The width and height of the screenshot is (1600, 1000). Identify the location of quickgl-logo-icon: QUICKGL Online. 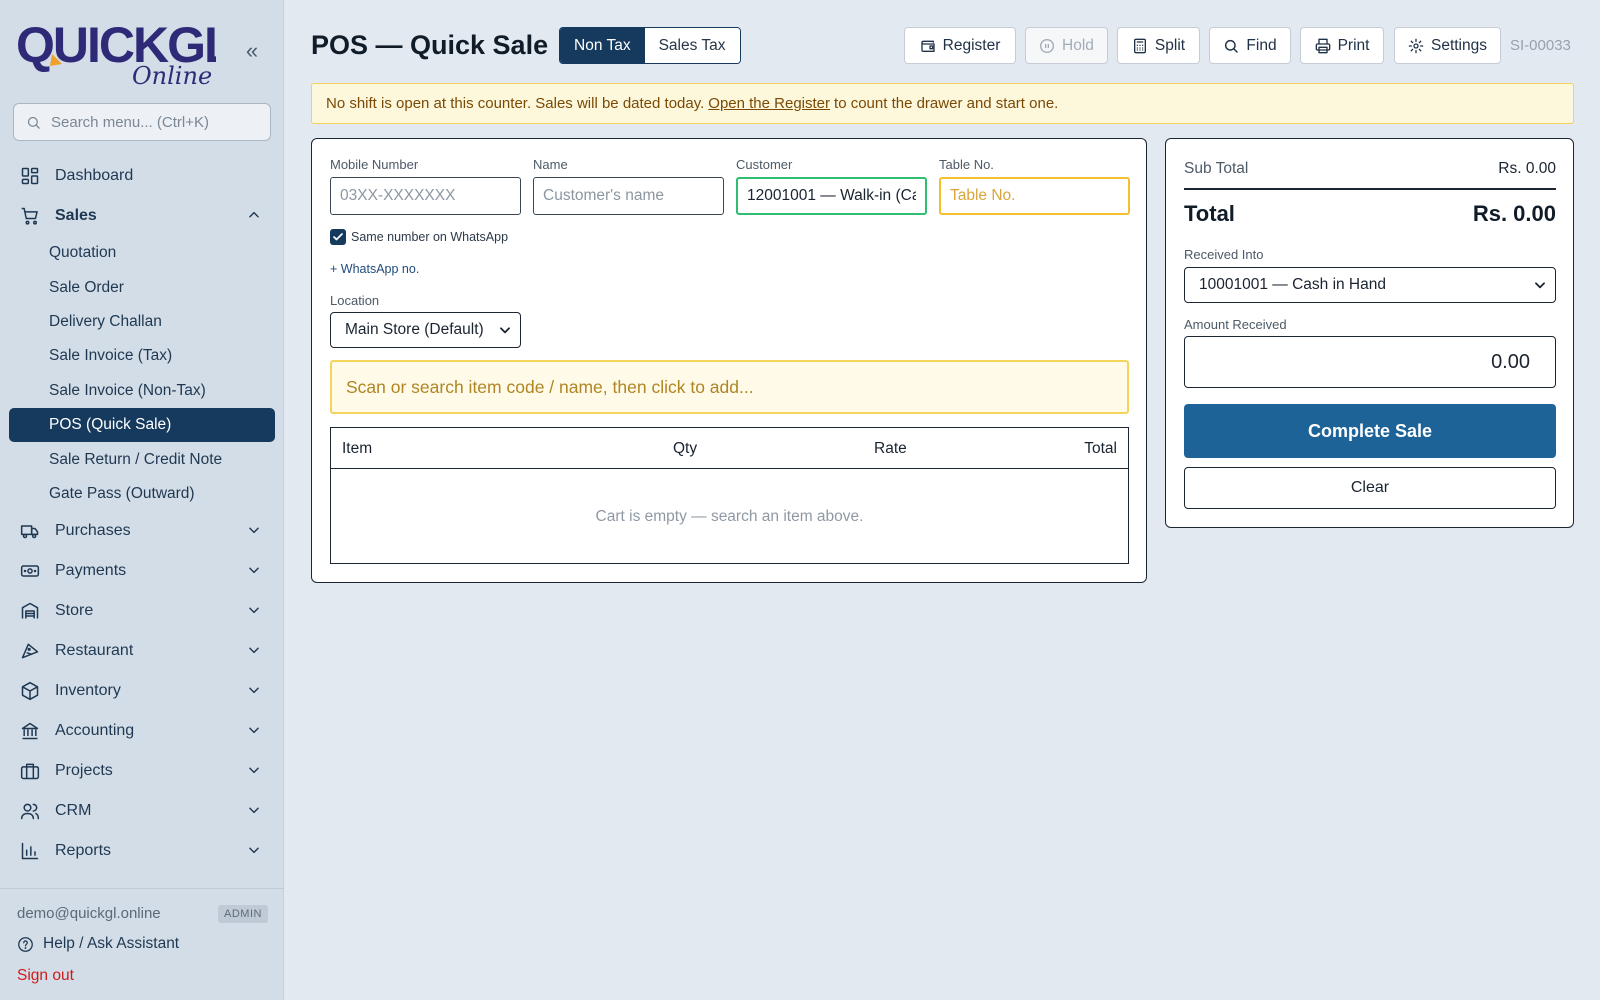
(125, 53).